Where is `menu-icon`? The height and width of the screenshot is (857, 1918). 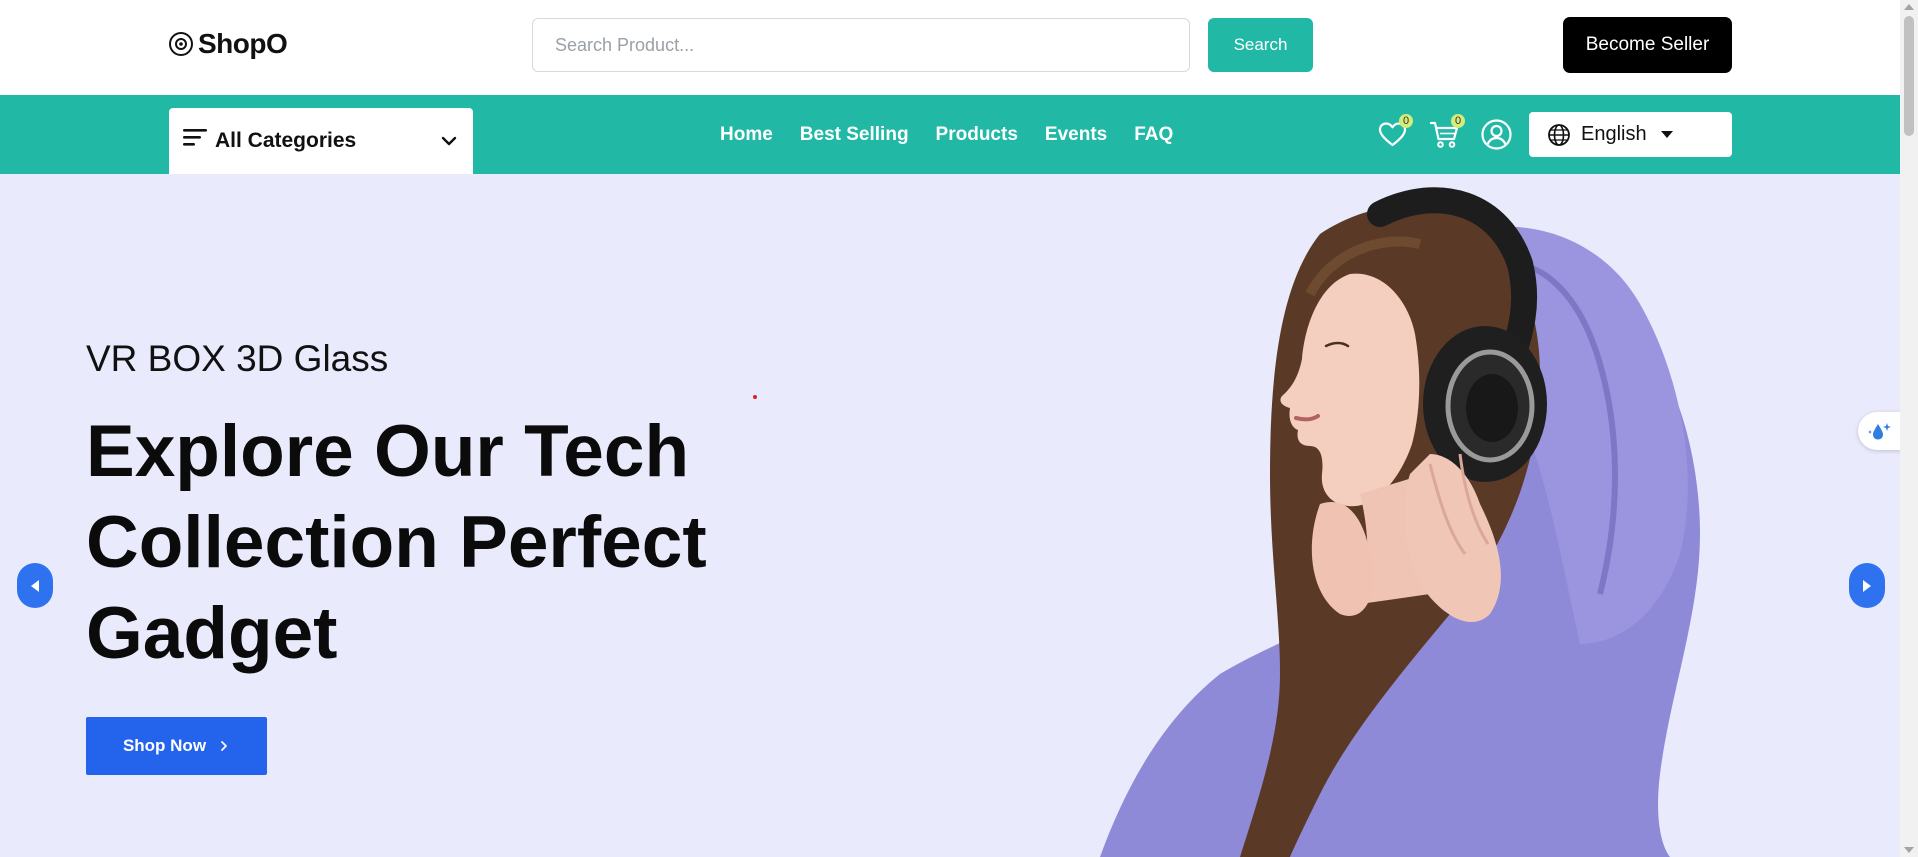 menu-icon is located at coordinates (195, 137).